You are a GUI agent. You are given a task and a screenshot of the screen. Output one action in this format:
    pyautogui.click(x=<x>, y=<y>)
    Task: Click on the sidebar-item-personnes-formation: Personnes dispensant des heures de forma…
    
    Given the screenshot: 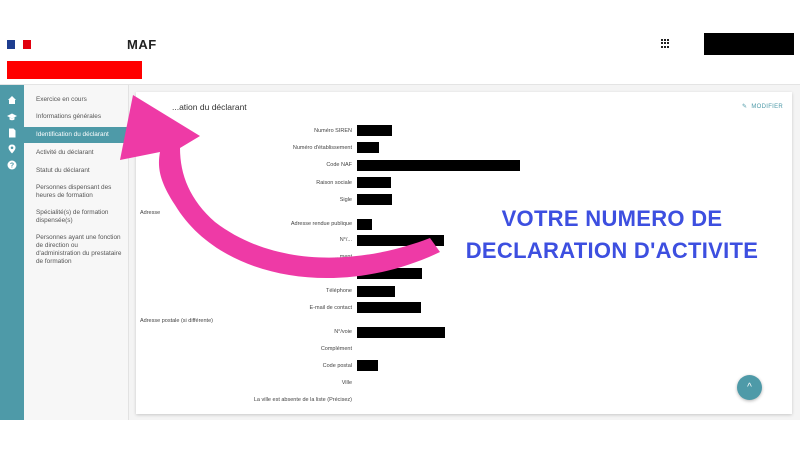 What is the action you would take?
    pyautogui.click(x=76, y=192)
    